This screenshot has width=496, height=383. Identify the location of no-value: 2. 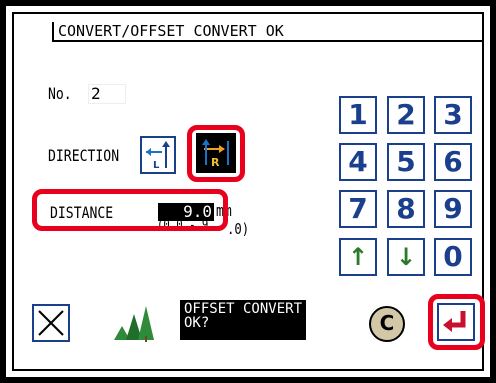
(107, 94).